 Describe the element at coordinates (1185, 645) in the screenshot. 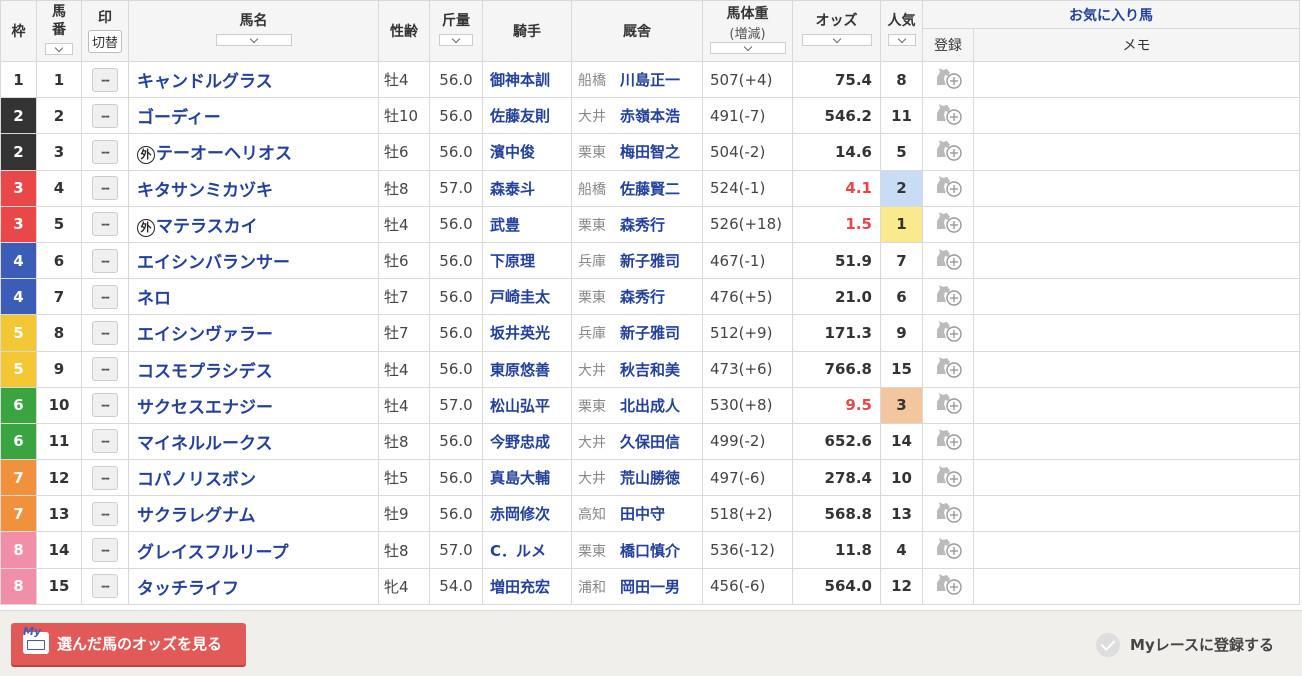

I see `myrace-register-button: Myレースに登録する` at that location.